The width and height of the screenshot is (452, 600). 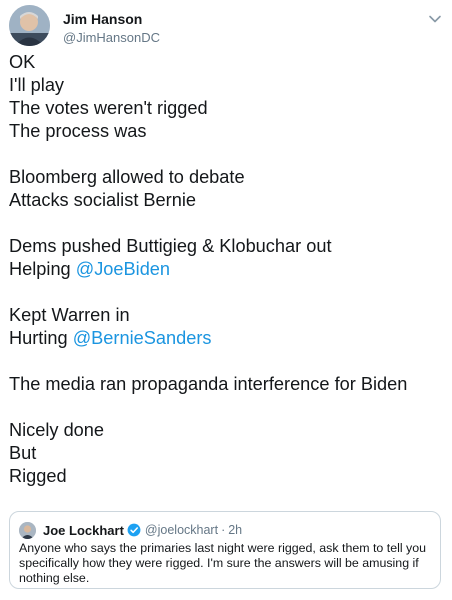 What do you see at coordinates (226, 26) in the screenshot?
I see `tweet-header: Jim Hanson @JimHansonDC` at bounding box center [226, 26].